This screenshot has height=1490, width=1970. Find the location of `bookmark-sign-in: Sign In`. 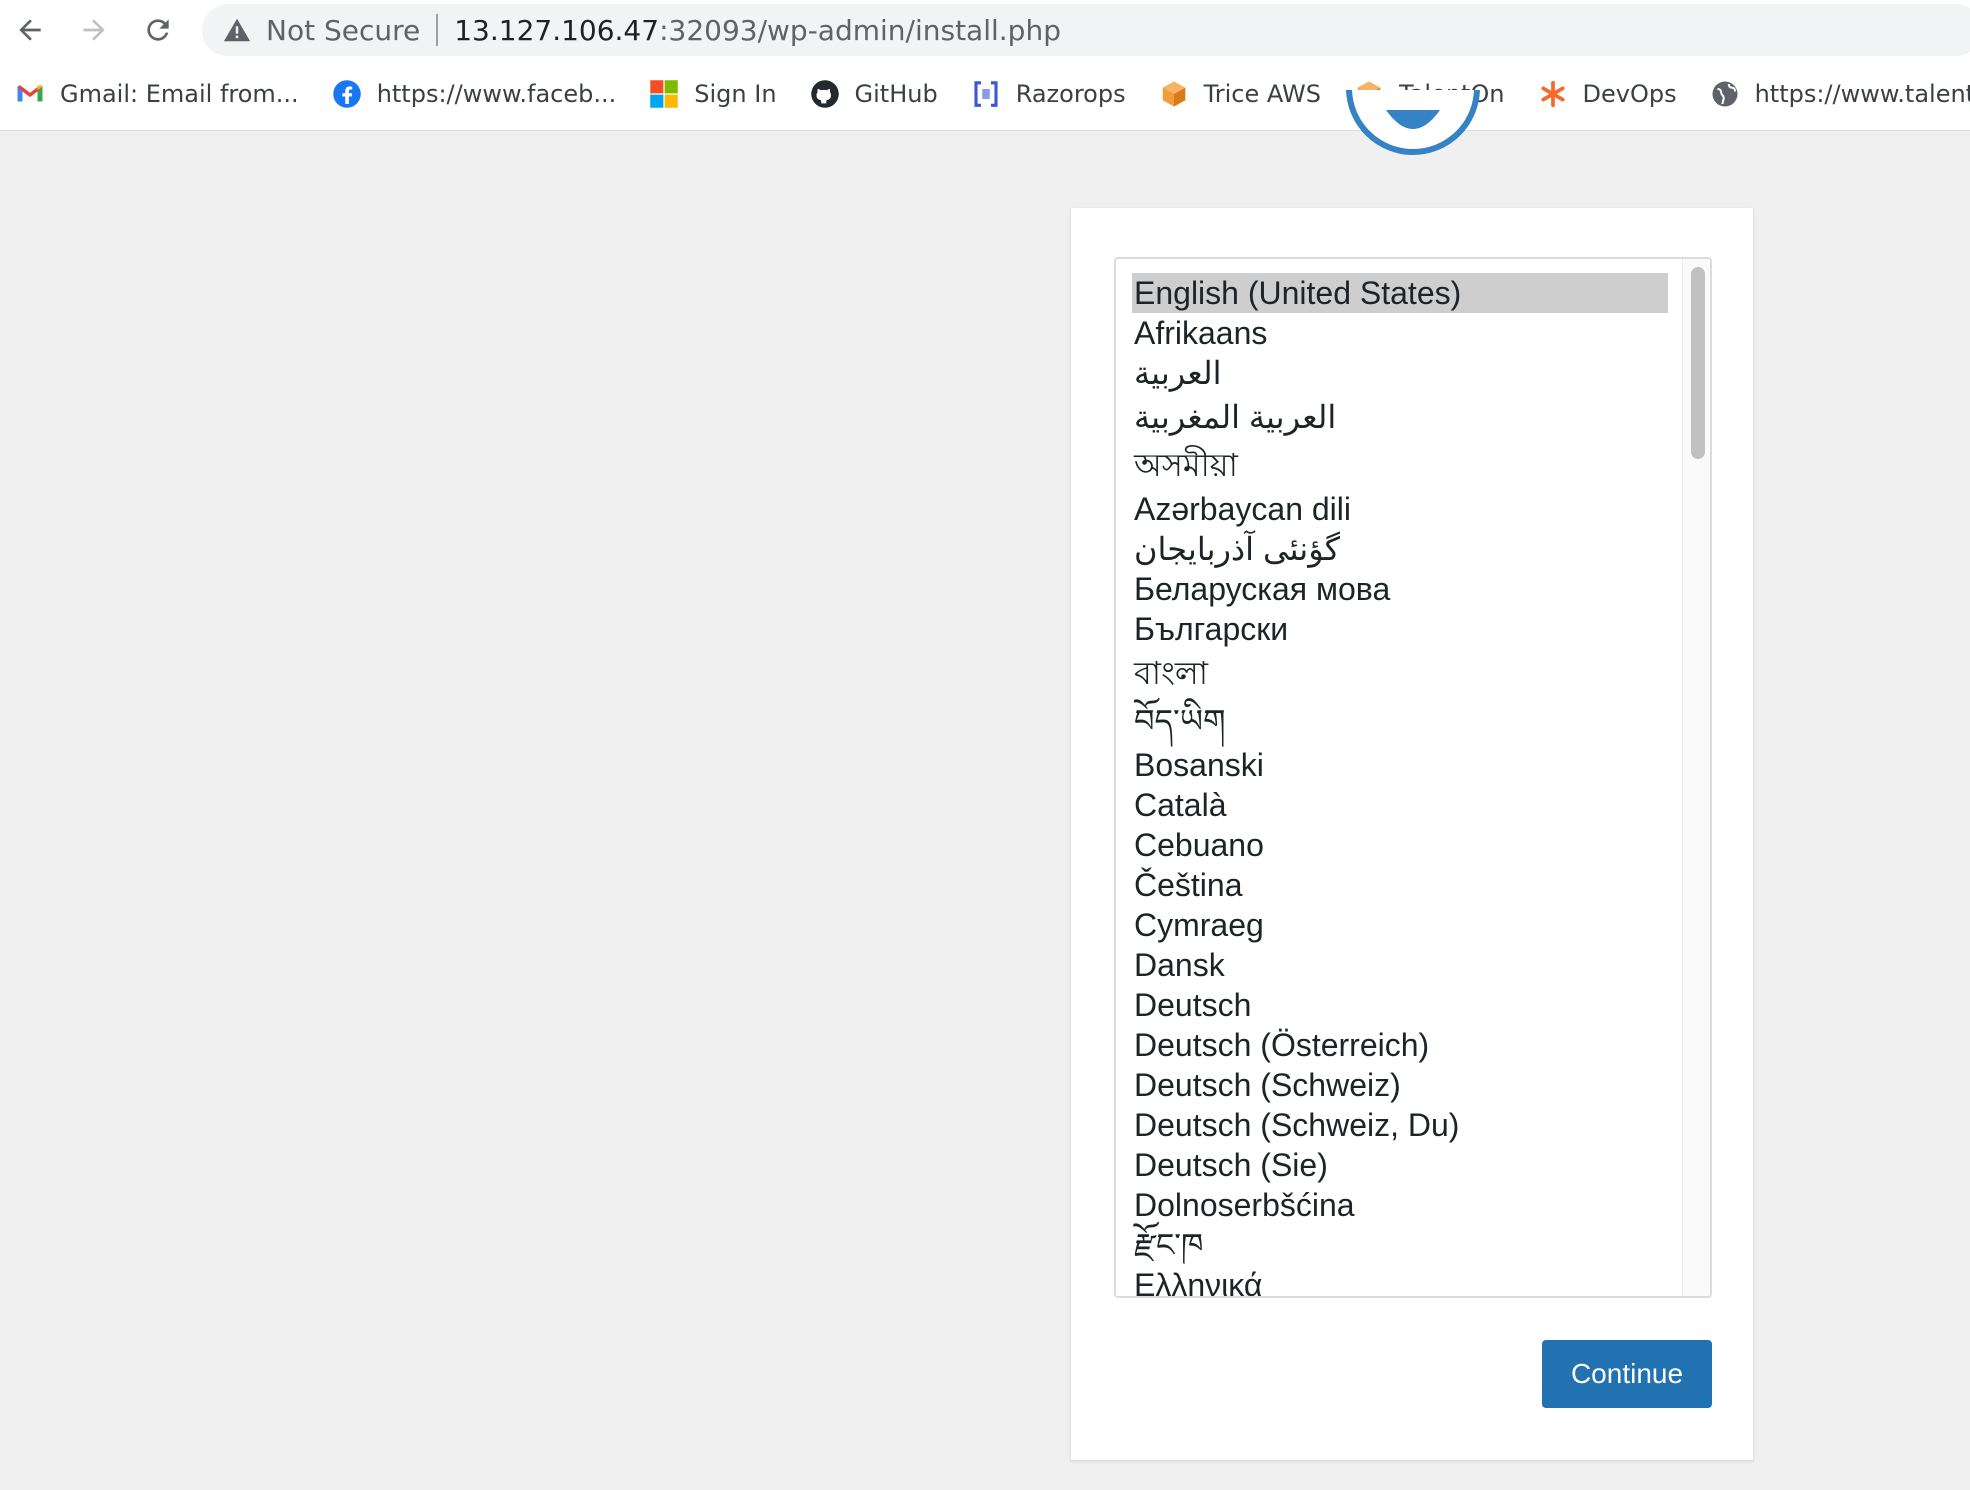

bookmark-sign-in: Sign In is located at coordinates (712, 94).